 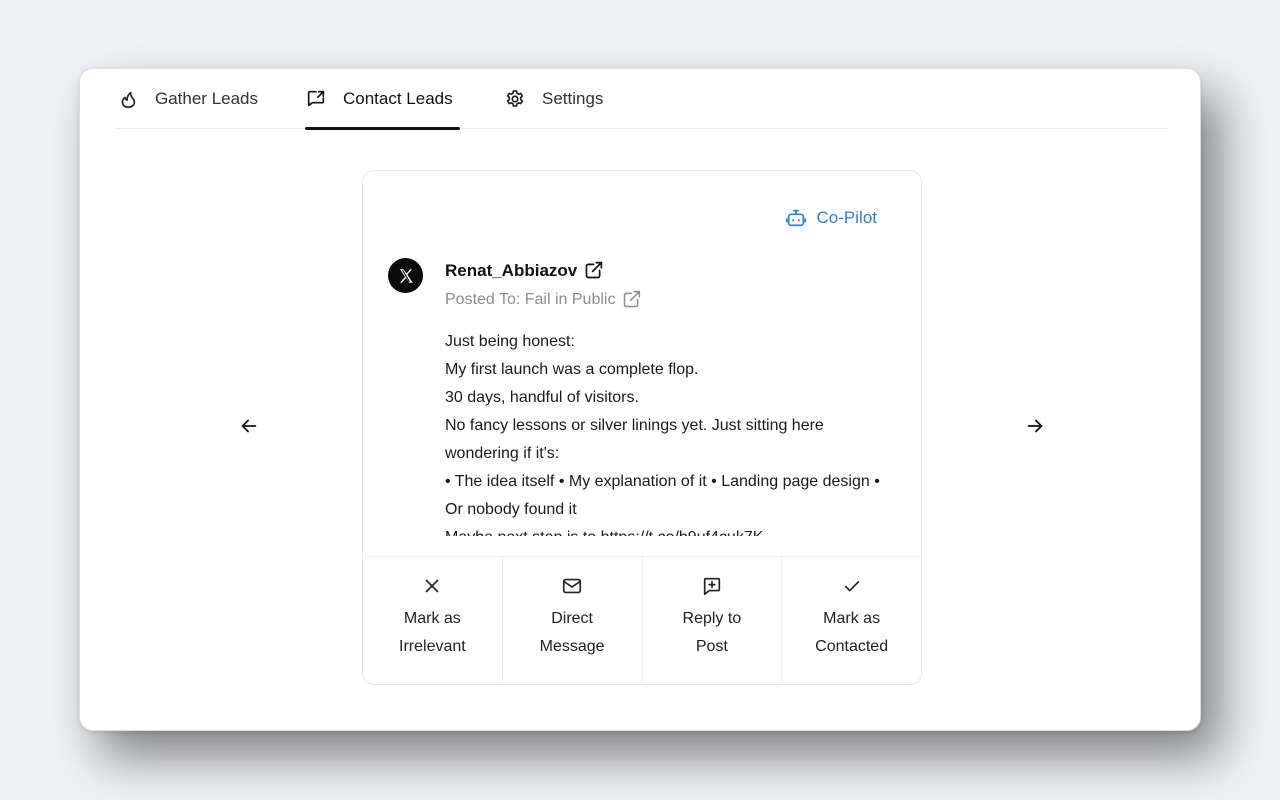 I want to click on previous-lead-button, so click(x=249, y=426).